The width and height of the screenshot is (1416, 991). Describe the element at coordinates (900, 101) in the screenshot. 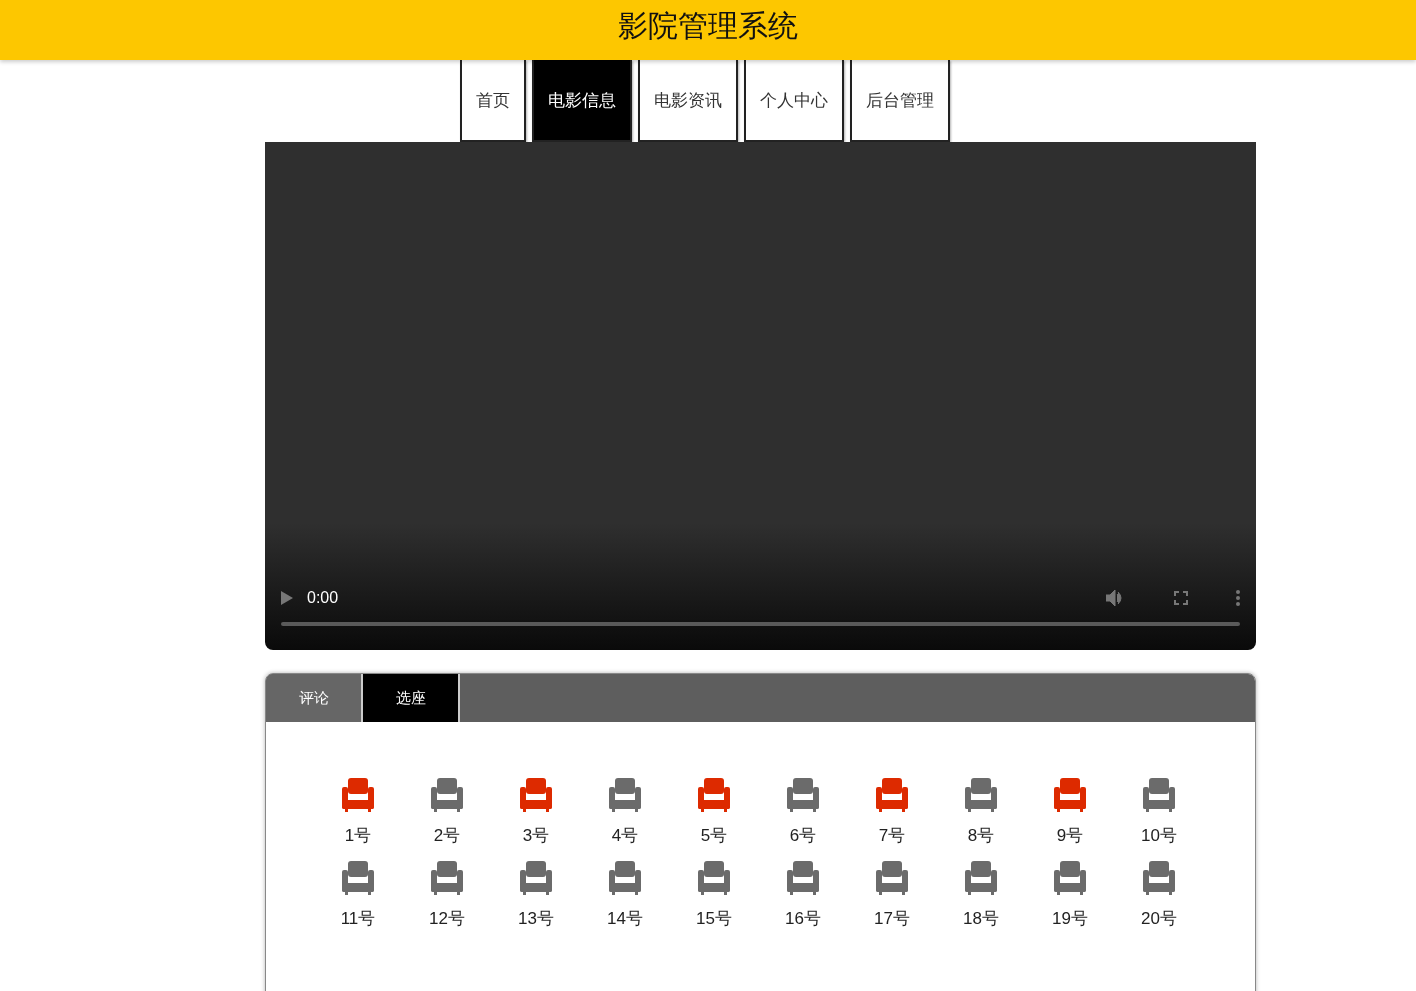

I see `nav-tab: 后台管理` at that location.